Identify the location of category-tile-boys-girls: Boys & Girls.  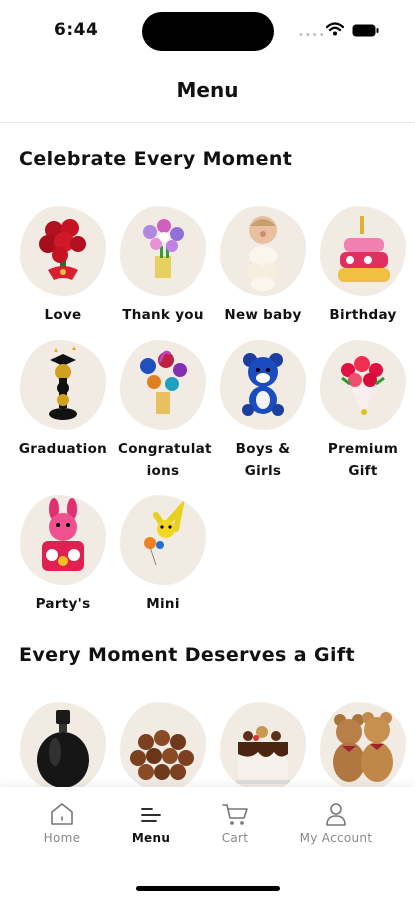
(263, 411).